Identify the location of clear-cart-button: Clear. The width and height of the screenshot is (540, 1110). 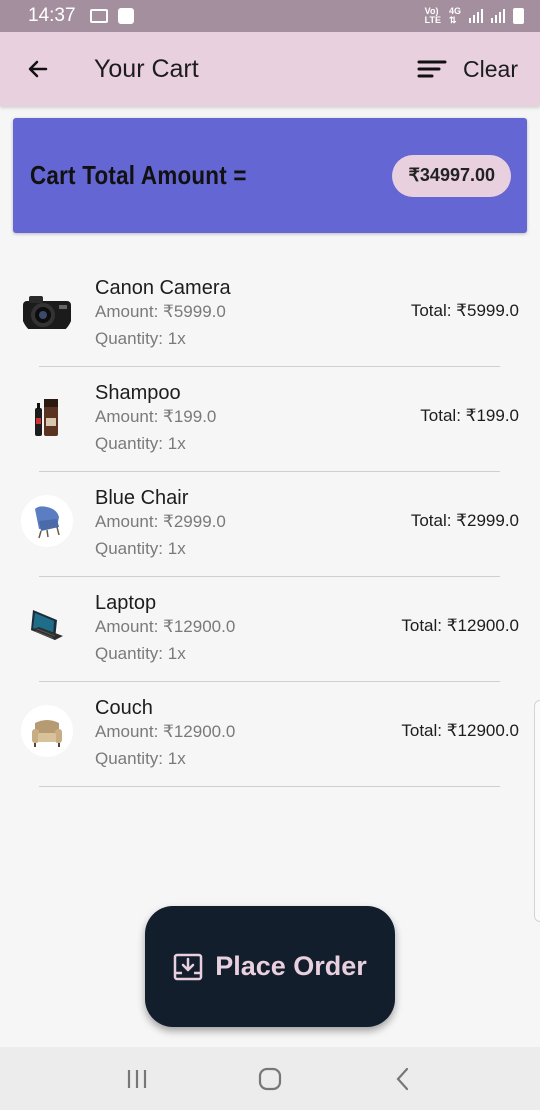
(467, 69).